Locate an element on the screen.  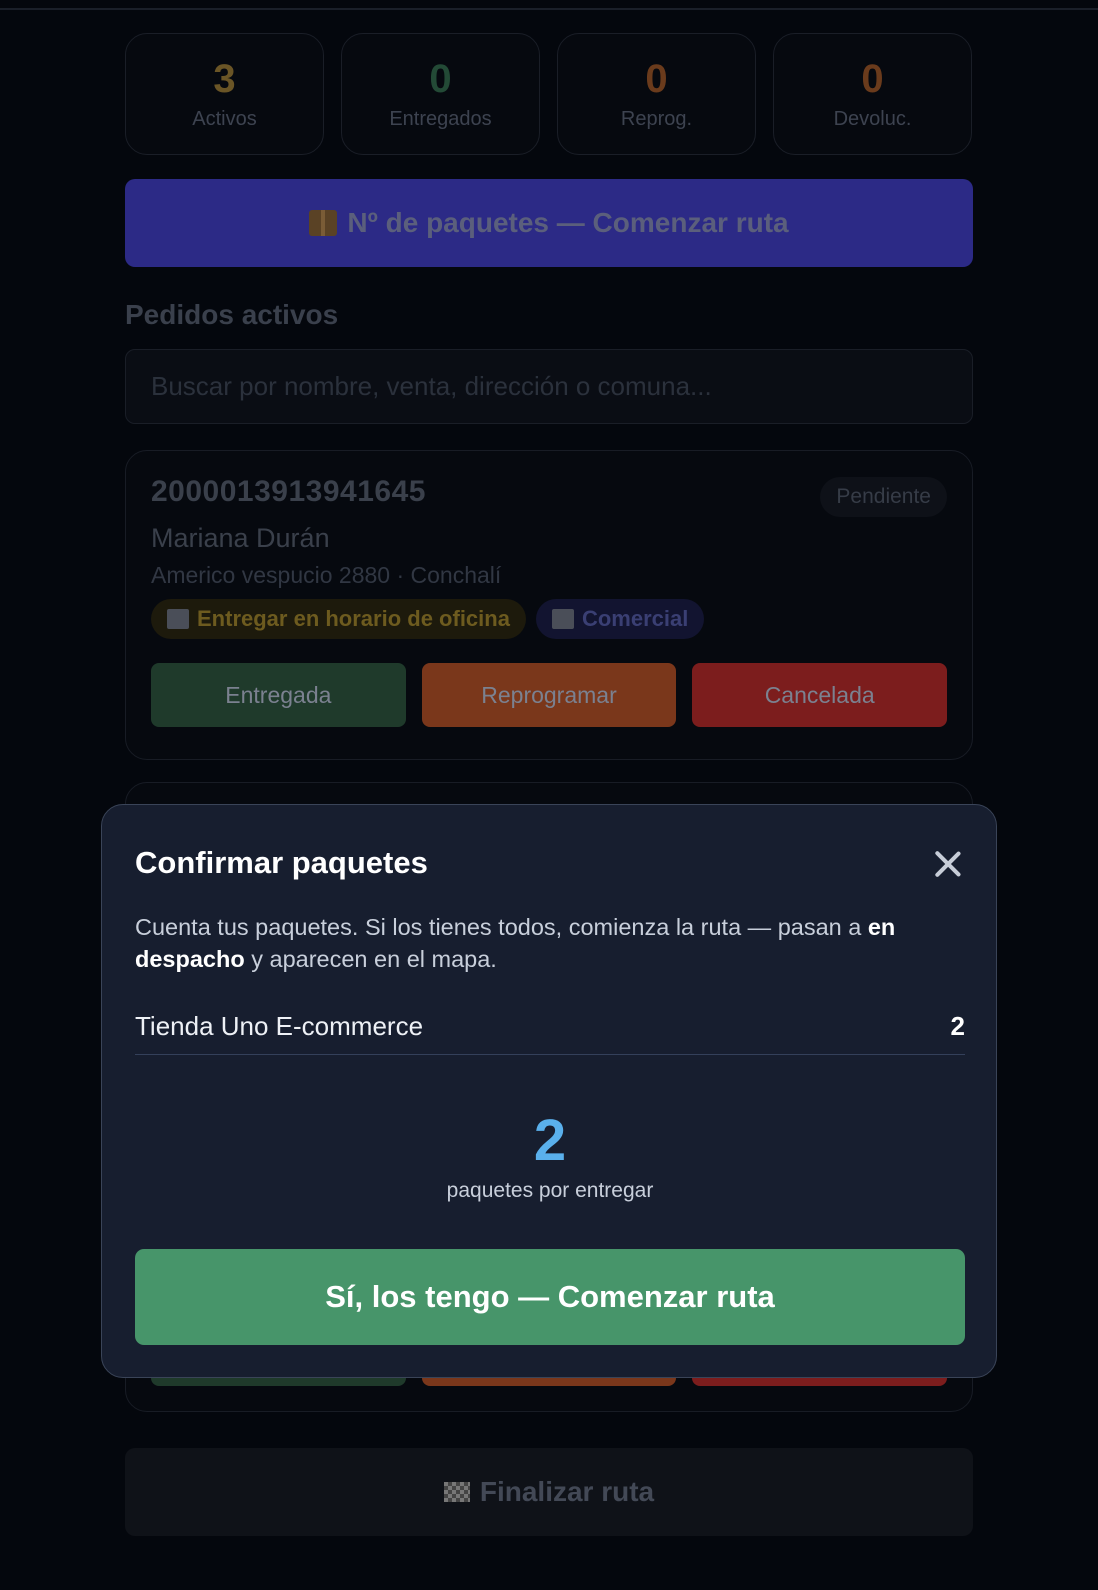
section-title: Pedidos activos is located at coordinates (232, 314).